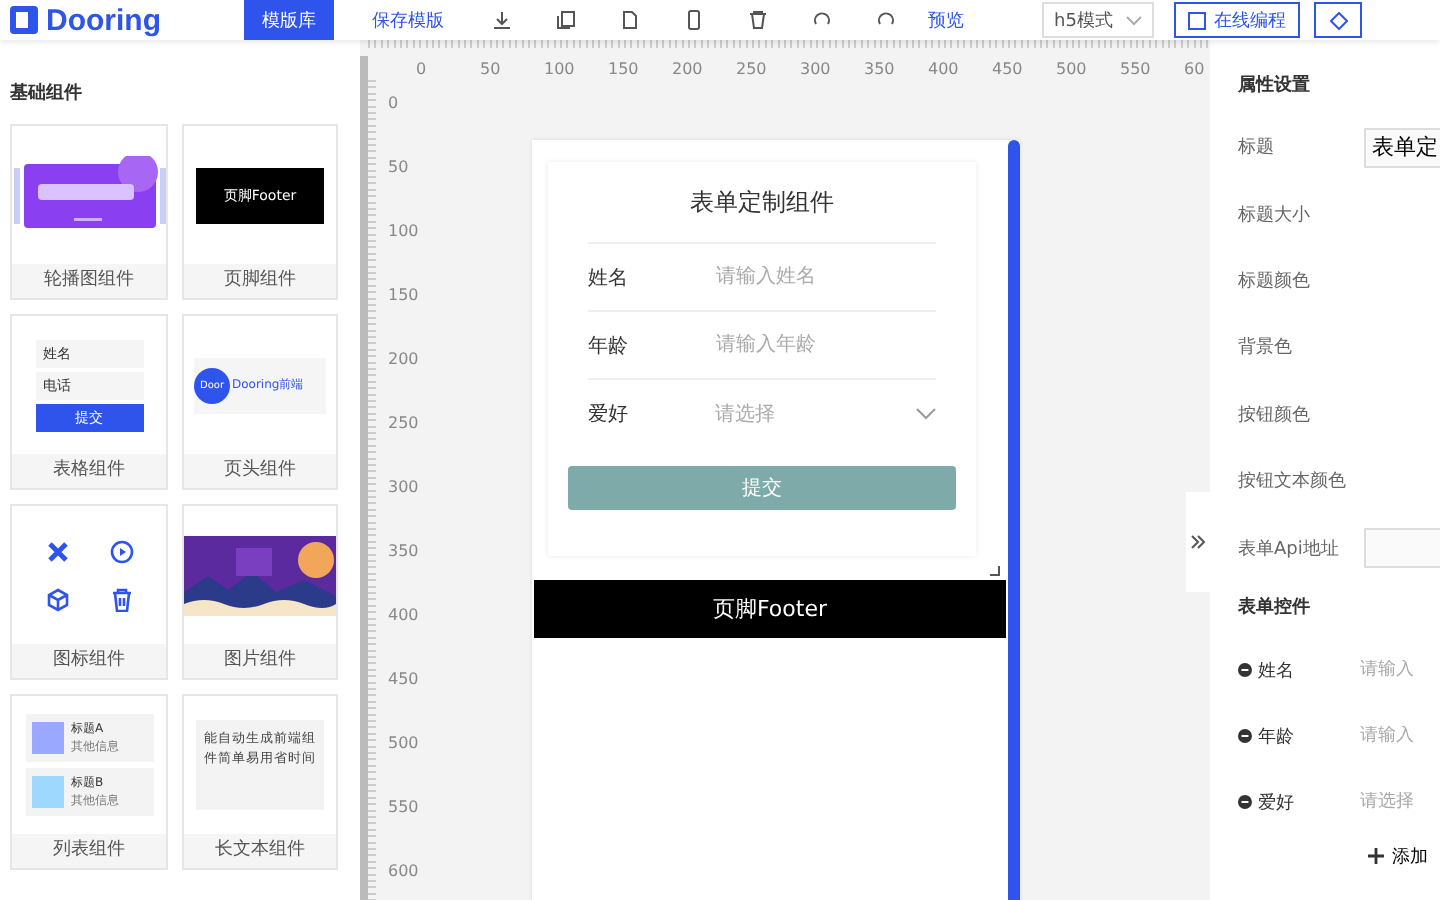 Image resolution: width=1440 pixels, height=900 pixels. I want to click on property-label: 按钮文本颜色, so click(1293, 482).